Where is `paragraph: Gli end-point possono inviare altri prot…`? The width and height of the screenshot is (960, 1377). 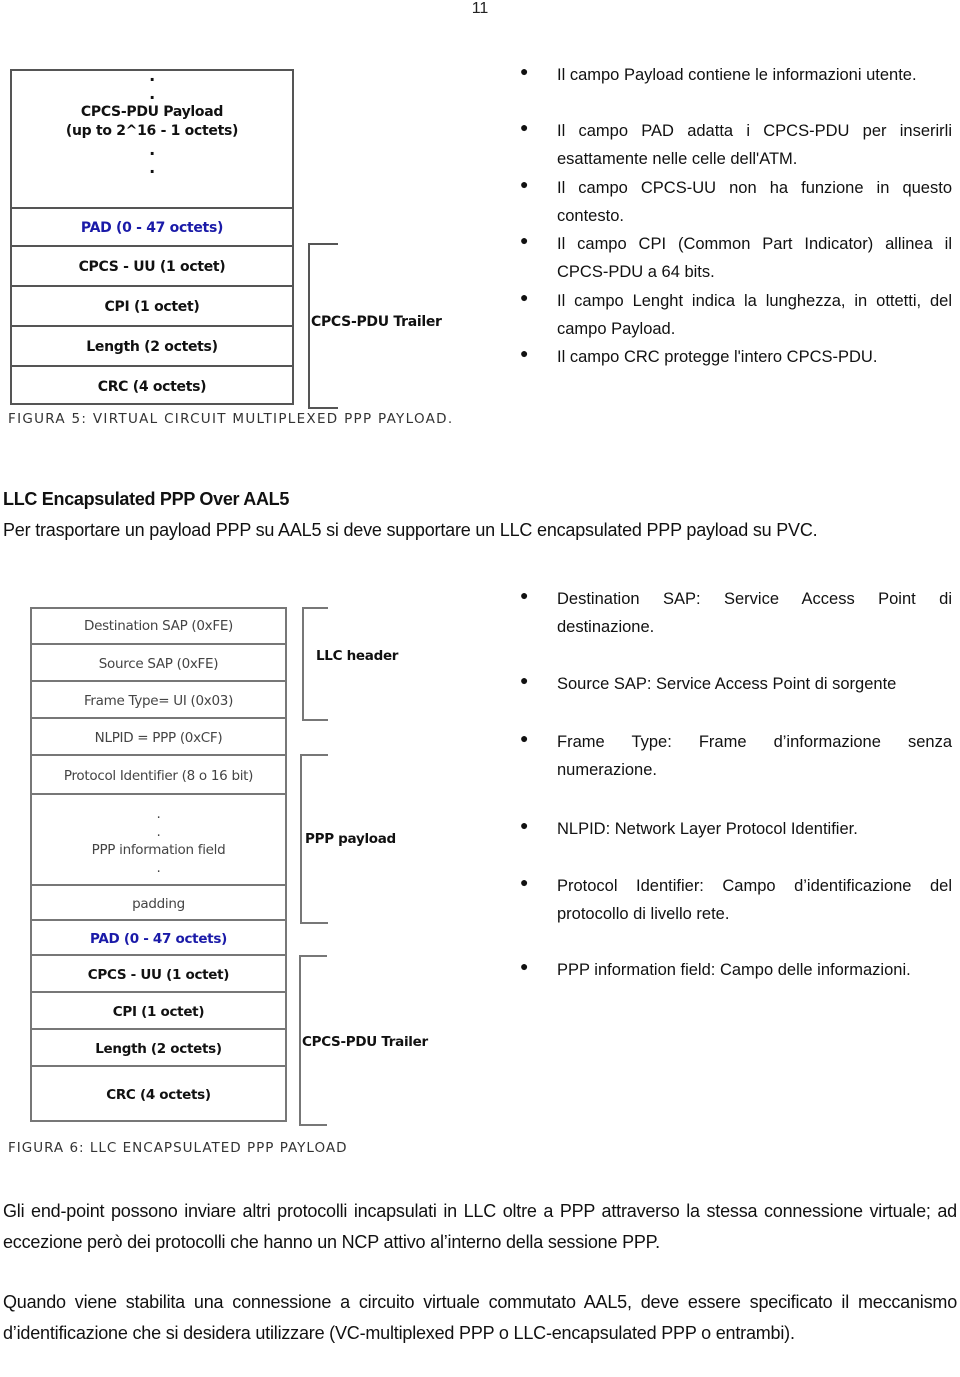
paragraph: Gli end-point possono inviare altri prot… is located at coordinates (480, 1226).